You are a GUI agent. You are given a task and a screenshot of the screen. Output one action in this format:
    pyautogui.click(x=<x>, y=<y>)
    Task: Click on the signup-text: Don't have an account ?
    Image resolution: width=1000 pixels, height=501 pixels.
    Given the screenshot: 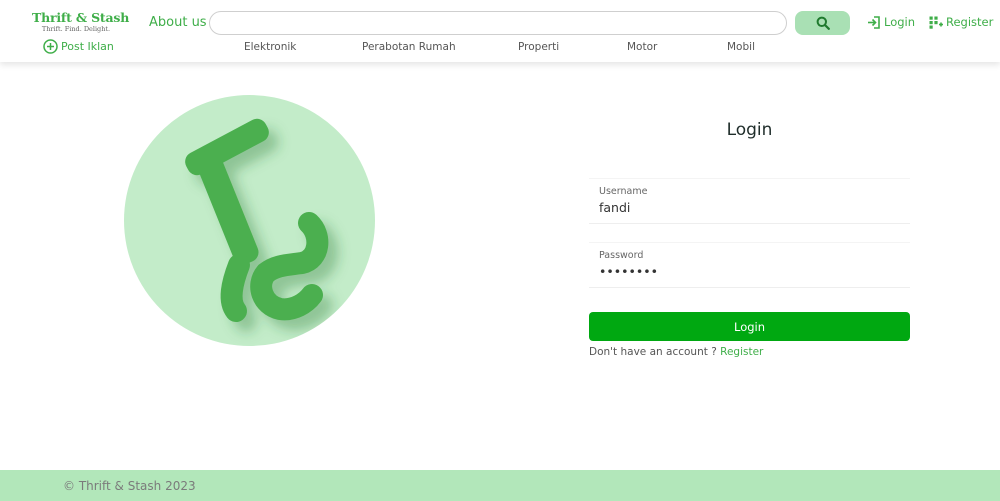 What is the action you would take?
    pyautogui.click(x=655, y=352)
    